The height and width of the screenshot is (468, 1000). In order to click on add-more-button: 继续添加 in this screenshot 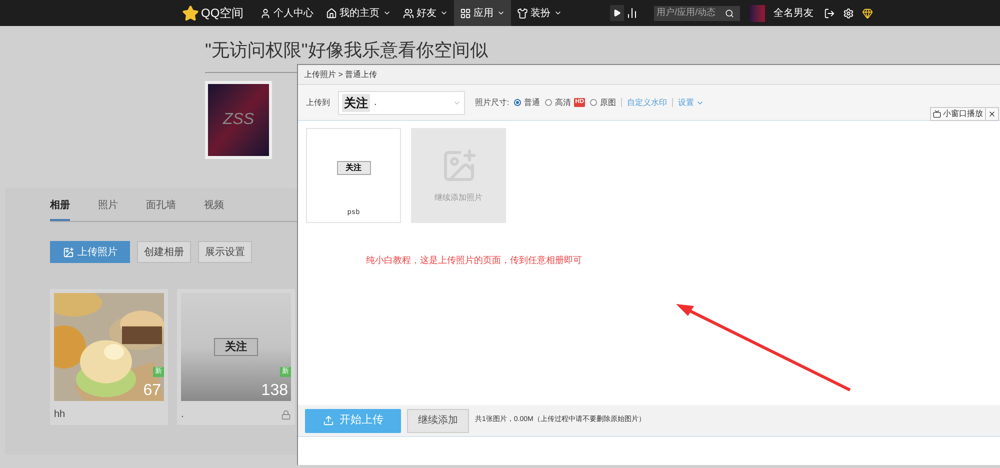, I will do `click(438, 420)`.